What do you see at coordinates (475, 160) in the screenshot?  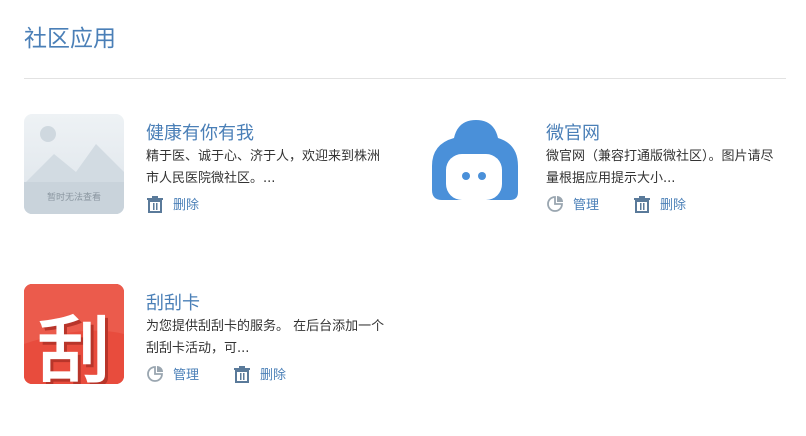 I see `microsite-logo-icon` at bounding box center [475, 160].